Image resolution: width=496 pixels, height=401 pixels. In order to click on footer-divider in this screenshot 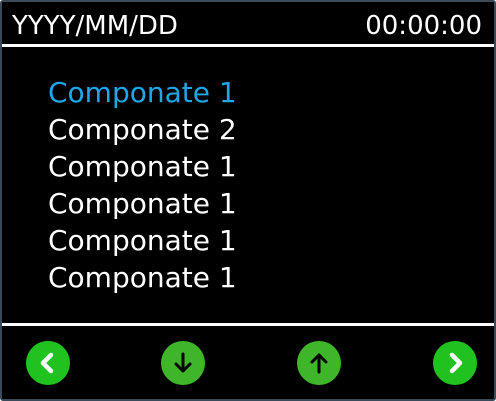, I will do `click(248, 324)`.